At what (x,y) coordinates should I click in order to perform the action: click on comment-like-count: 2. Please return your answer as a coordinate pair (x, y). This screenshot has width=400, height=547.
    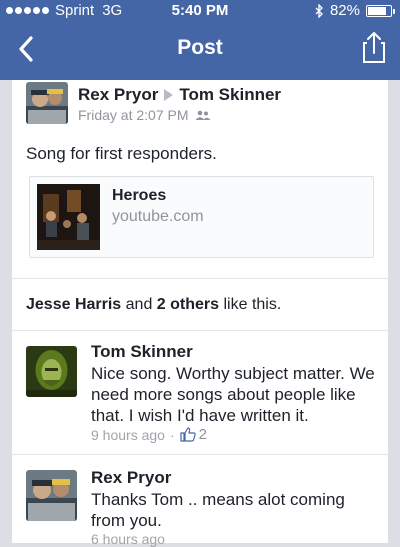
    Looking at the image, I should click on (193, 434).